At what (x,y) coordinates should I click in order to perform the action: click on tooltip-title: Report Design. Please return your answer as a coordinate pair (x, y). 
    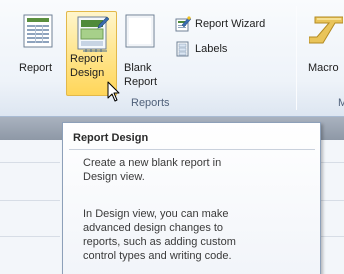
    Looking at the image, I should click on (111, 138).